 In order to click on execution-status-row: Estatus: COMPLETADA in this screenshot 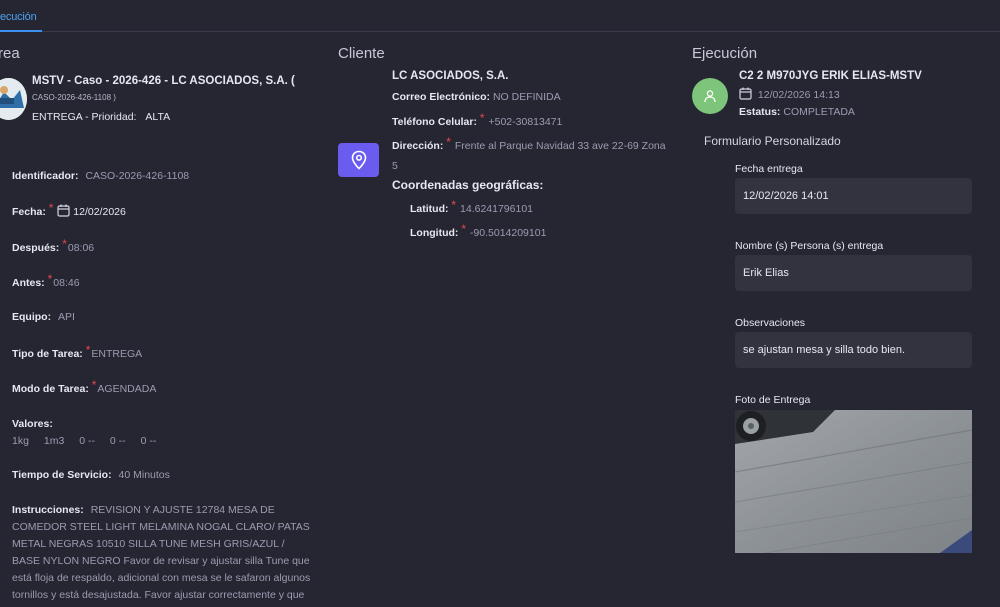, I will do `click(797, 112)`.